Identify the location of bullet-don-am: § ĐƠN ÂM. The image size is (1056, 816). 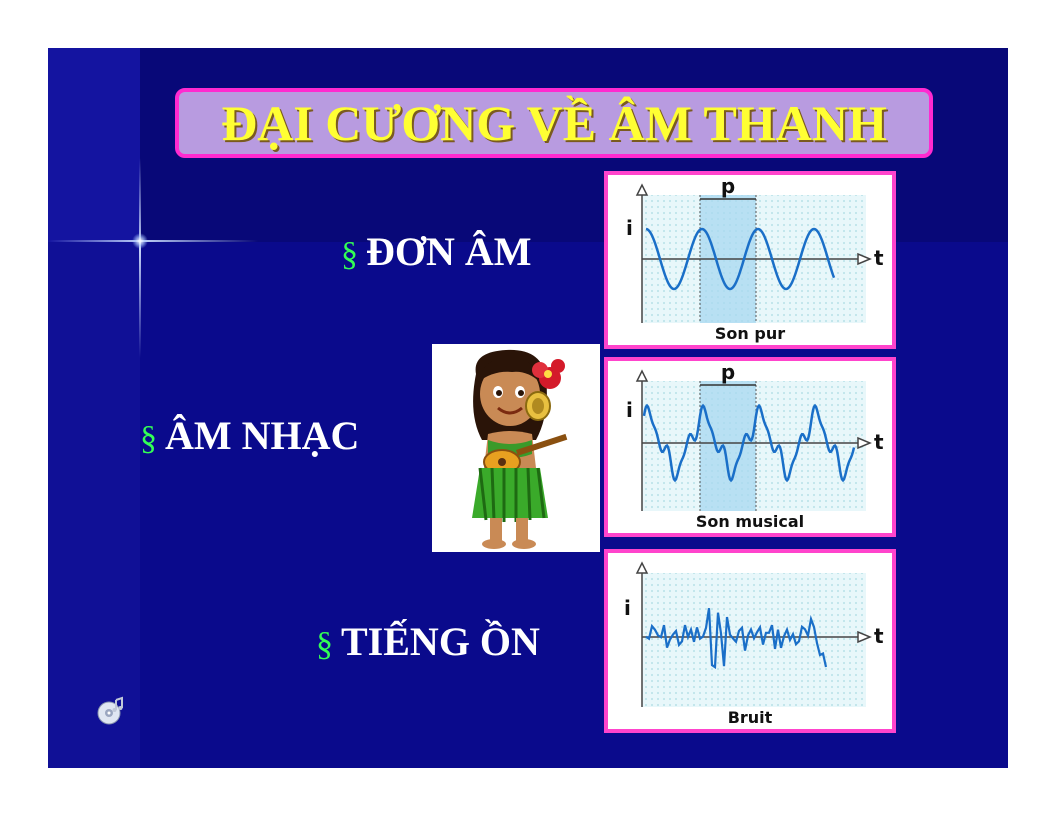
(436, 251).